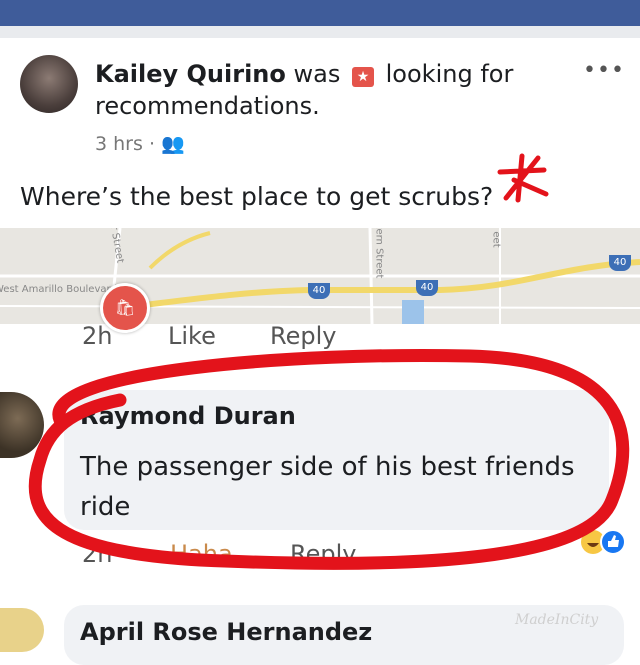  Describe the element at coordinates (192, 336) in the screenshot. I see `like-button: Like` at that location.